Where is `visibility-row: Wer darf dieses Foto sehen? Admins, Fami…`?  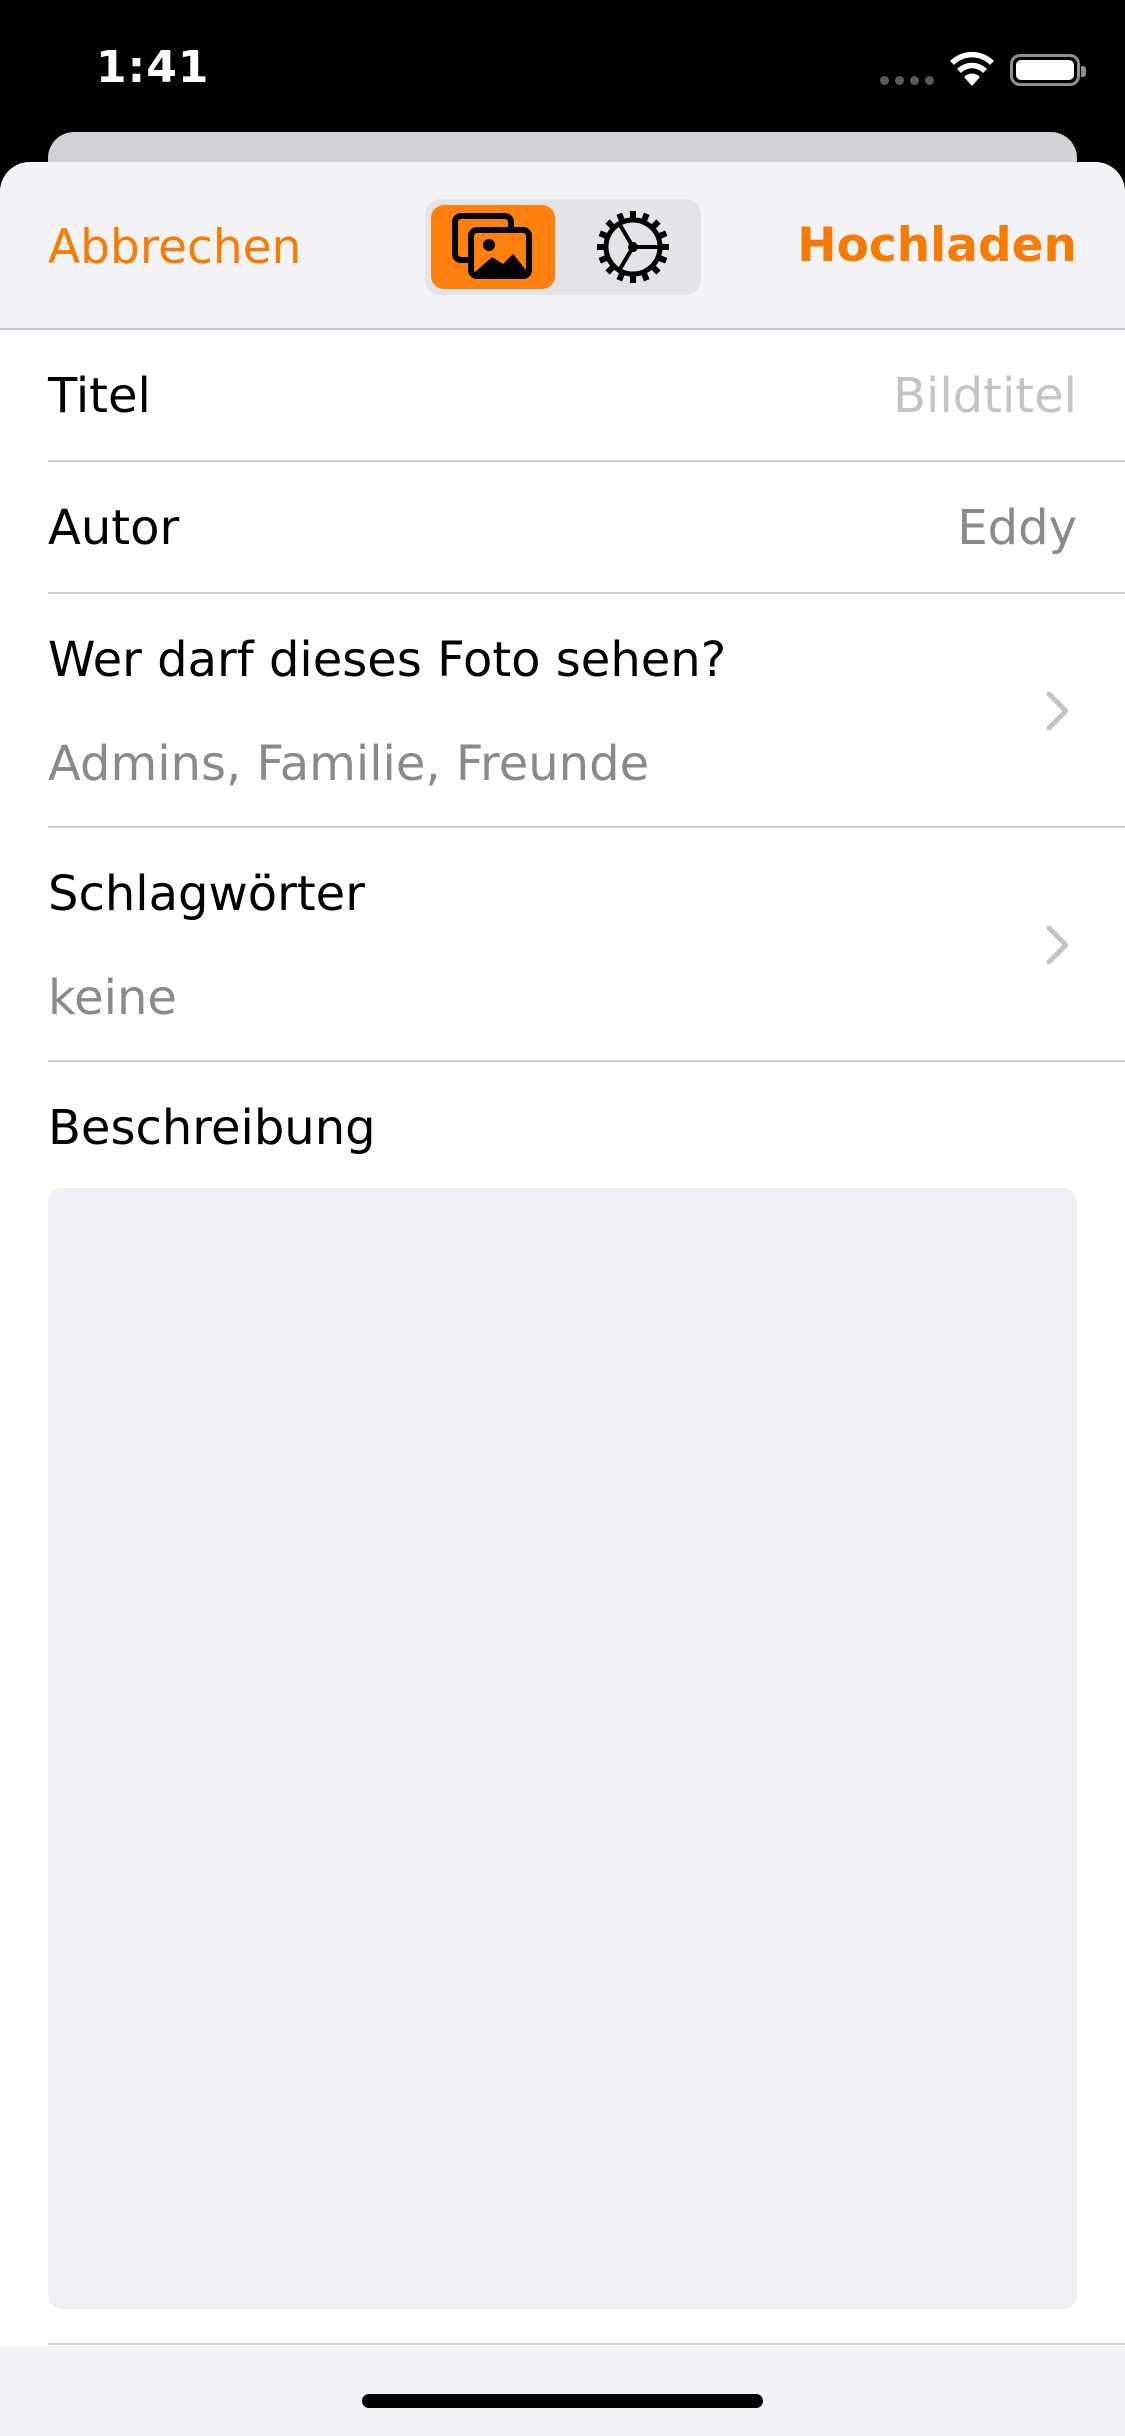
visibility-row: Wer darf dieses Foto sehen? Admins, Fami… is located at coordinates (586, 711).